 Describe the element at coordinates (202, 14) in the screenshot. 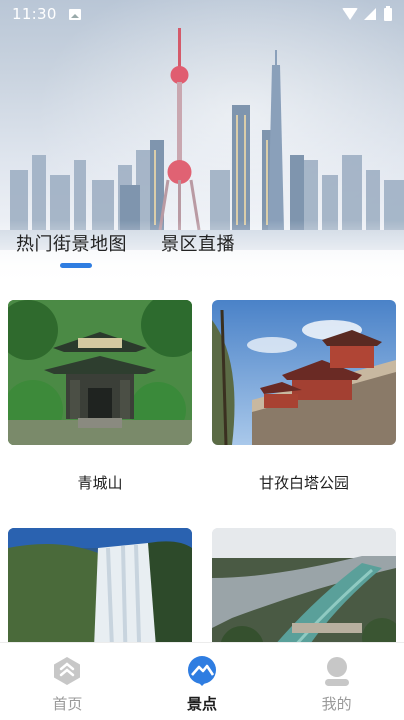

I see `status-bar: 11:30` at that location.